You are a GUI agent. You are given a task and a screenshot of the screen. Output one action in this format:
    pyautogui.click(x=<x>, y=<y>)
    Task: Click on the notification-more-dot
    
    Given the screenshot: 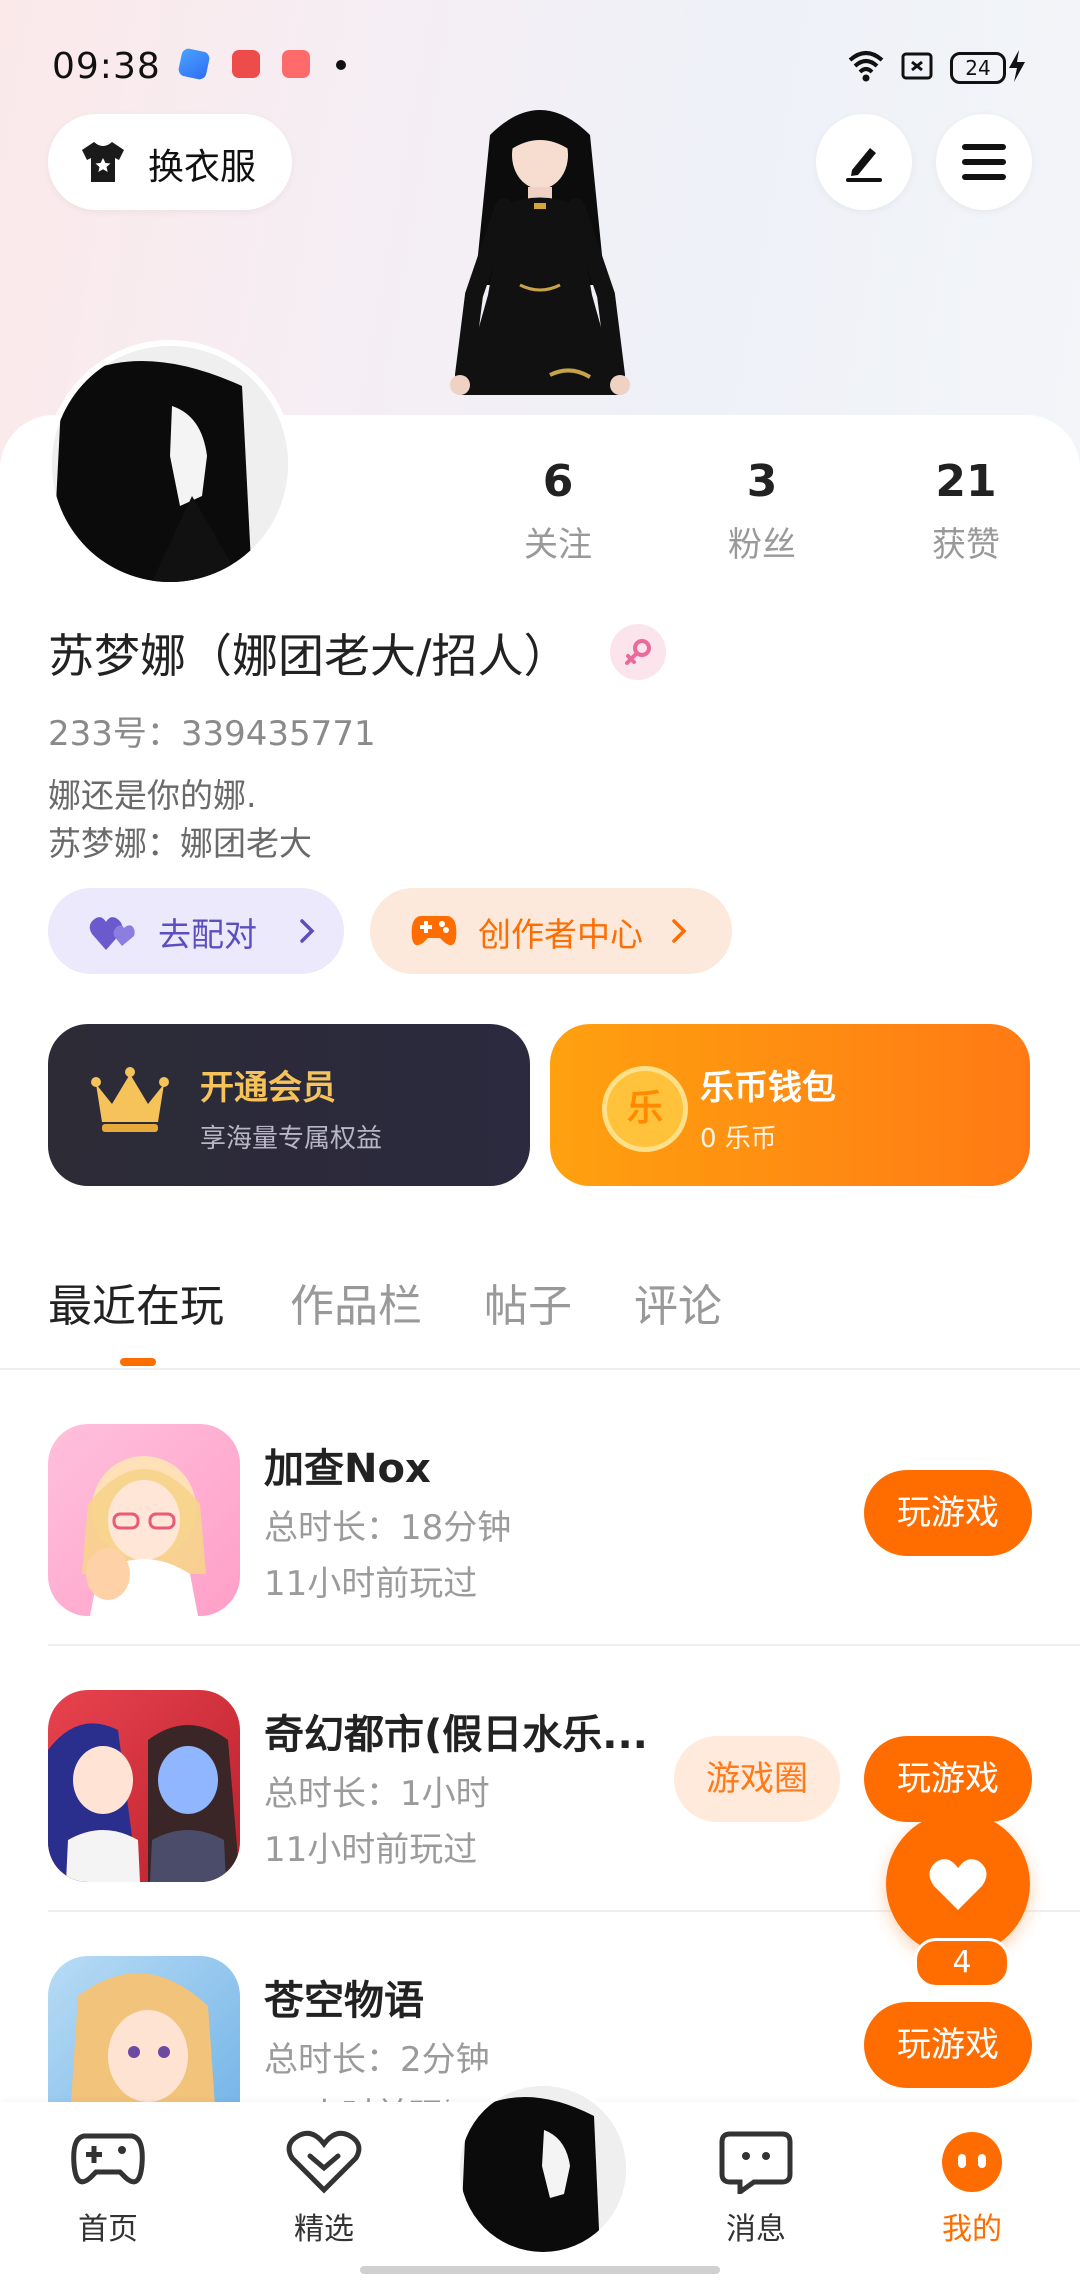 What is the action you would take?
    pyautogui.click(x=341, y=65)
    